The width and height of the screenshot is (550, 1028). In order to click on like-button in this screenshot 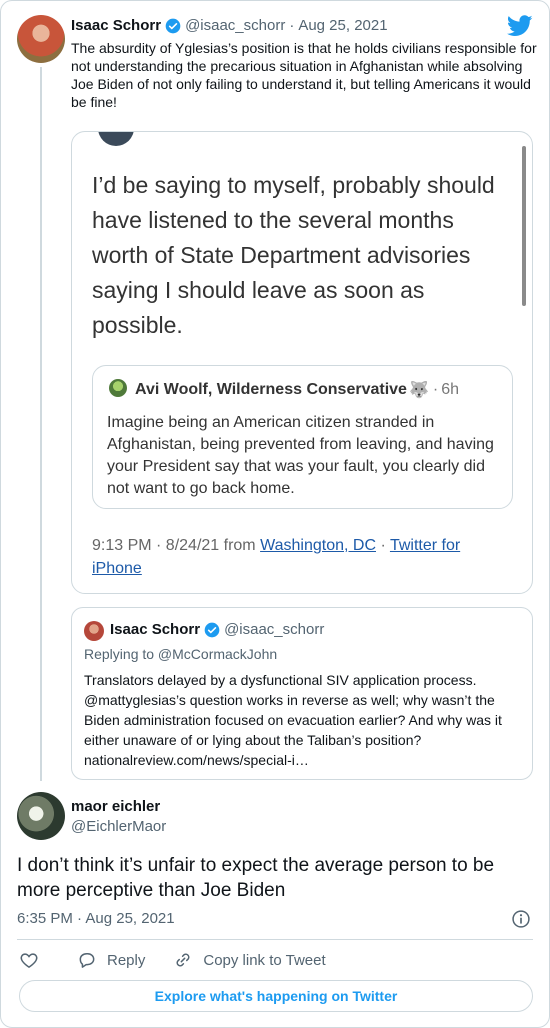, I will do `click(34, 960)`.